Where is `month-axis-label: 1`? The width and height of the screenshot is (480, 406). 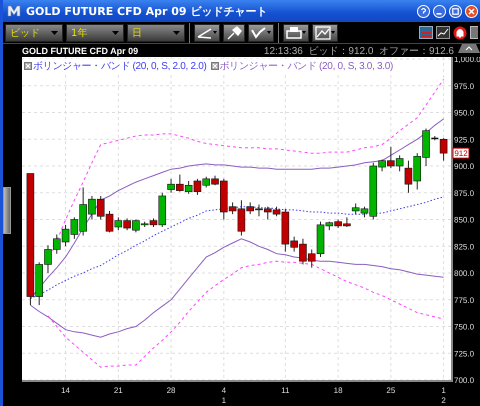
month-axis-label: 1 is located at coordinates (224, 400).